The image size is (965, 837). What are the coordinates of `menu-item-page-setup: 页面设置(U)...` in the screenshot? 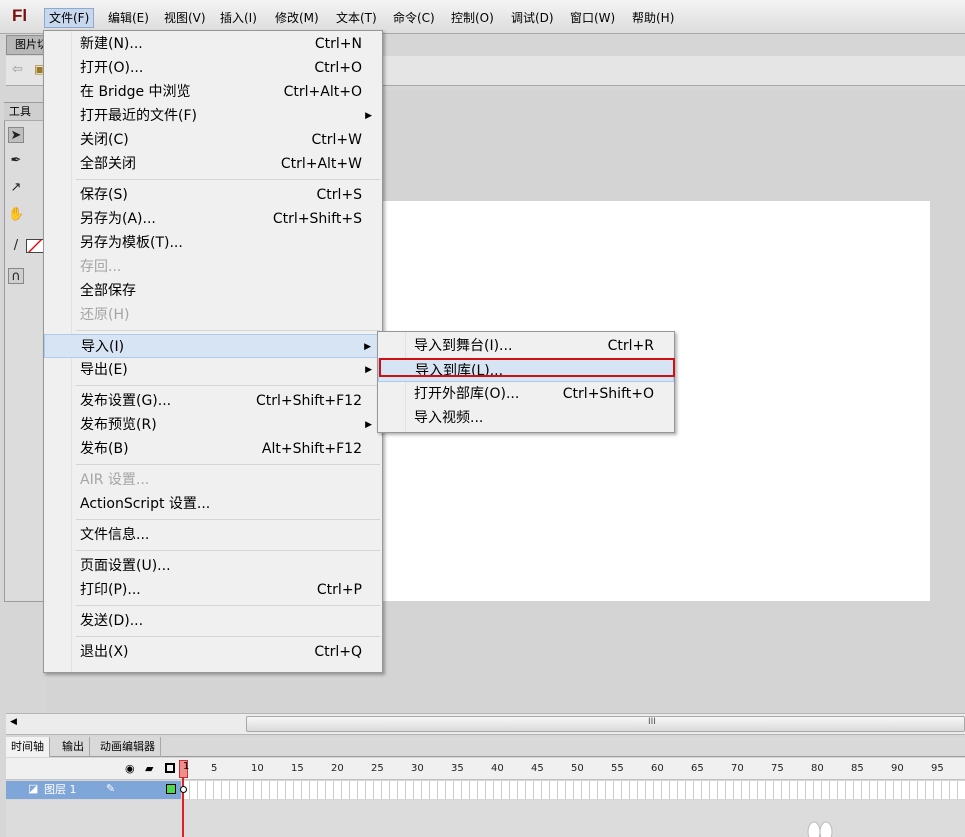 It's located at (213, 566).